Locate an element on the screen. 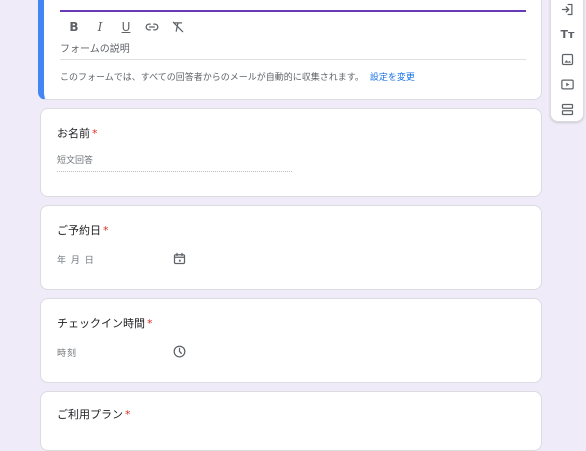  floating-toolbar: Tт is located at coordinates (567, 61).